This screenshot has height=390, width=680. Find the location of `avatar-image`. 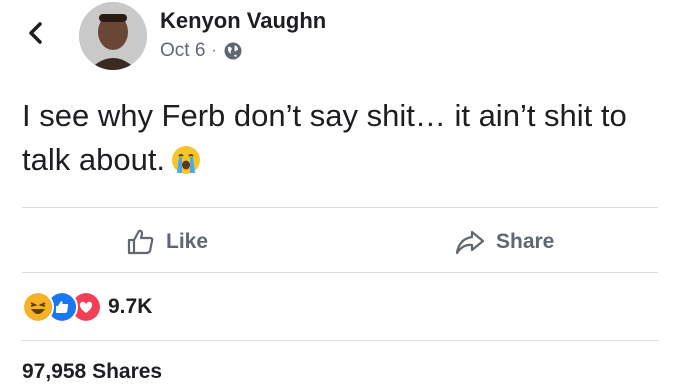

avatar-image is located at coordinates (113, 36).